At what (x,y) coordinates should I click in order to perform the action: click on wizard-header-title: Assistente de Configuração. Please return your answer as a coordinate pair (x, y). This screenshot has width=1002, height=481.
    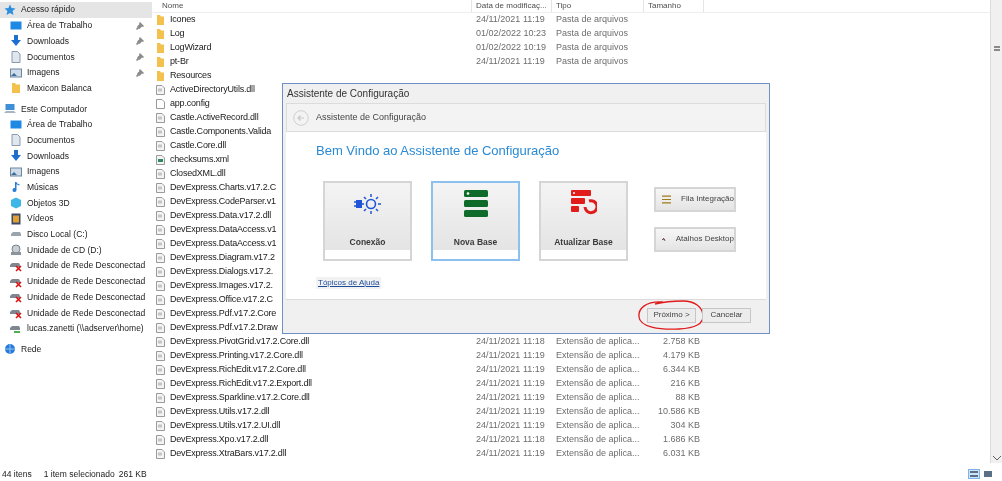
    Looking at the image, I should click on (371, 117).